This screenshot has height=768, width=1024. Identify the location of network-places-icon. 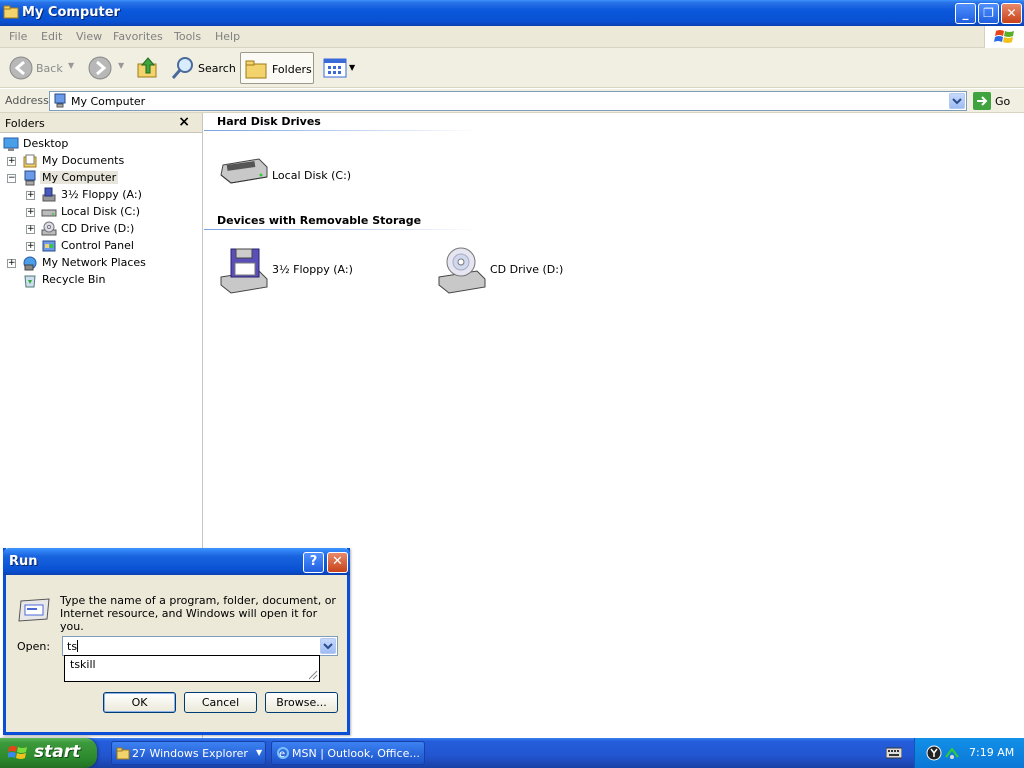
(30, 263).